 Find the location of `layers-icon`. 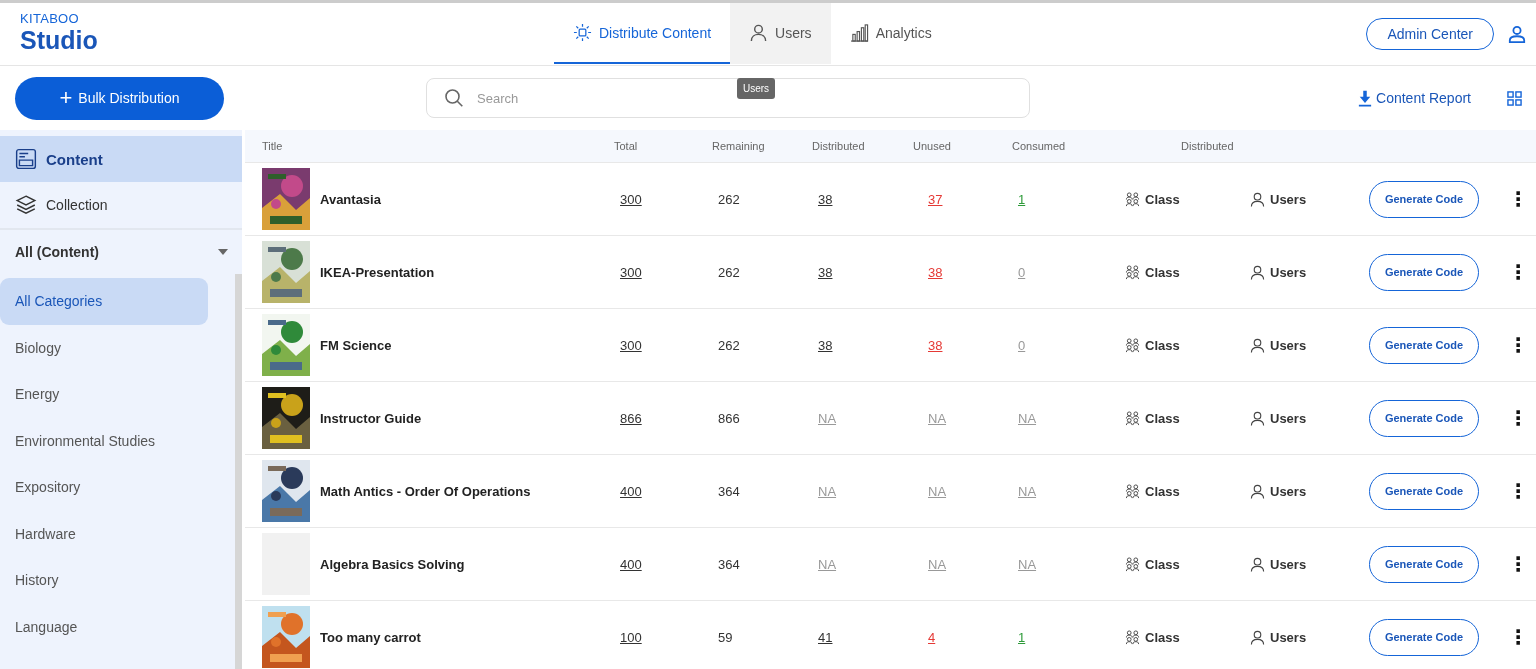

layers-icon is located at coordinates (26, 205).